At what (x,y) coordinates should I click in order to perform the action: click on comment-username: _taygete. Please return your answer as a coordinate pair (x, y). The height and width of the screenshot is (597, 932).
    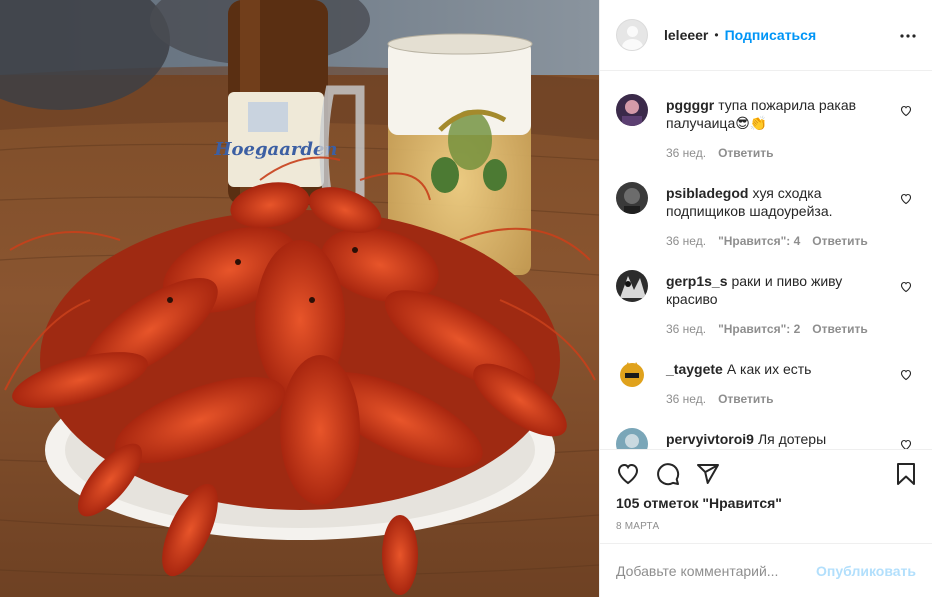
    Looking at the image, I should click on (694, 369).